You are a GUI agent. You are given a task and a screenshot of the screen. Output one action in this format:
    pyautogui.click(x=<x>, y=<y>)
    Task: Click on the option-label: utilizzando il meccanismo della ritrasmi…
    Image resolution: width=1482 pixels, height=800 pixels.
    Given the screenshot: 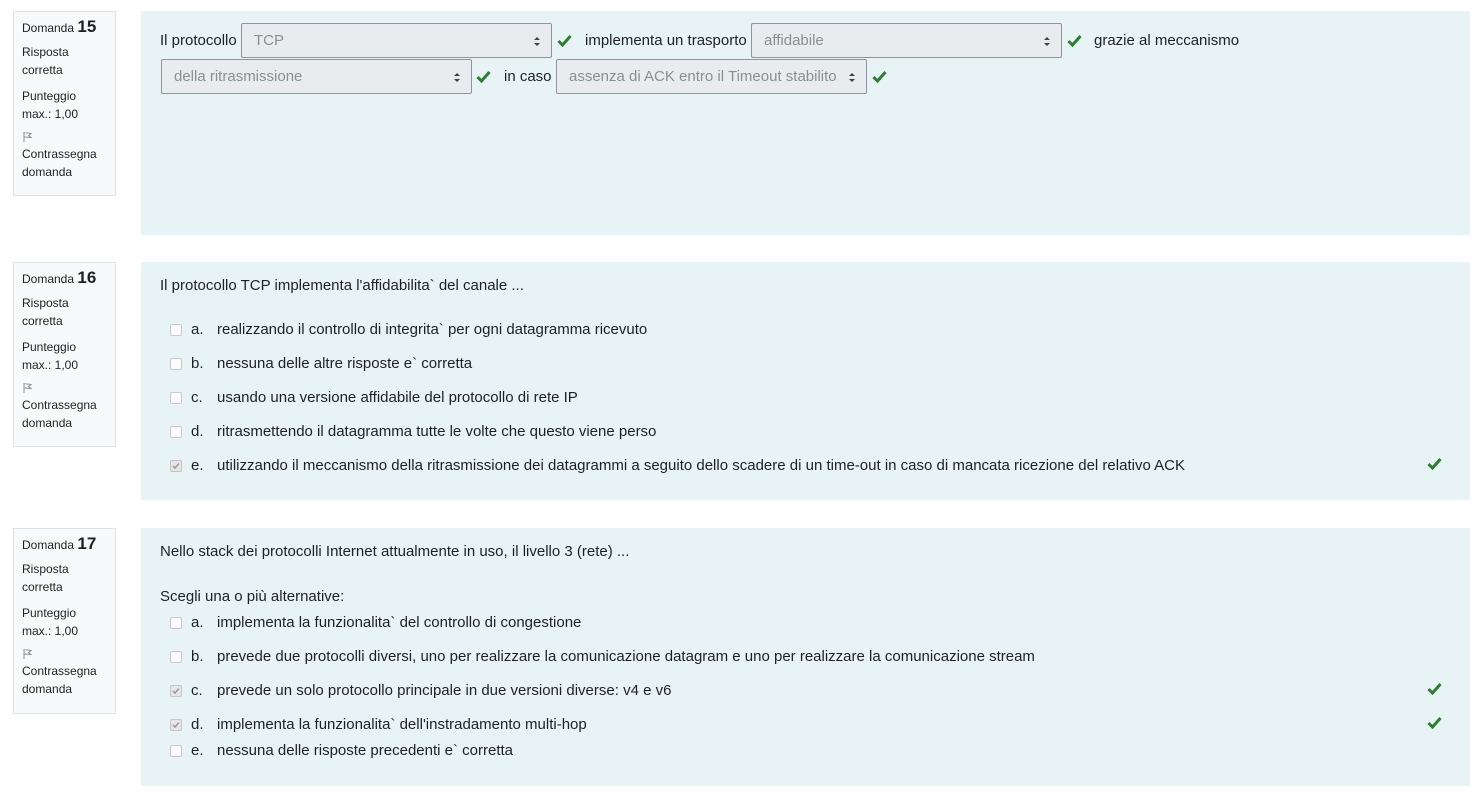 What is the action you would take?
    pyautogui.click(x=701, y=465)
    